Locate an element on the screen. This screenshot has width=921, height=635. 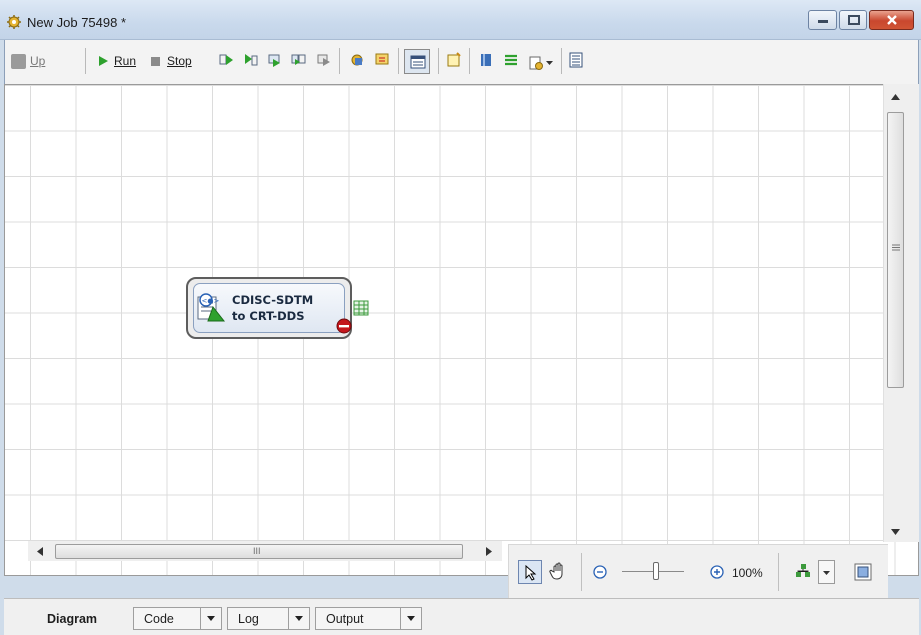
minimize-button is located at coordinates (822, 20).